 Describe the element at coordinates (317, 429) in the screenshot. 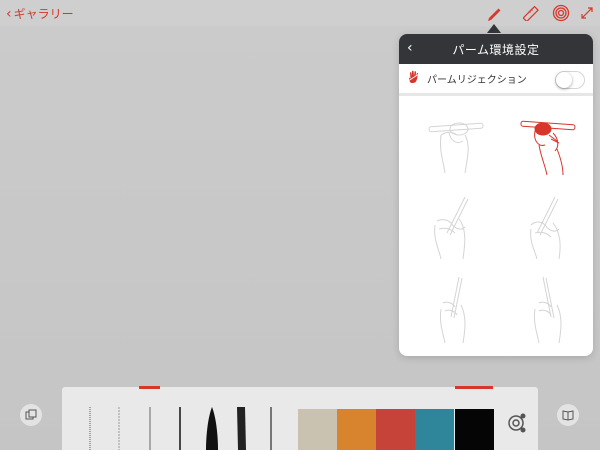

I see `color-swatch-beige` at that location.